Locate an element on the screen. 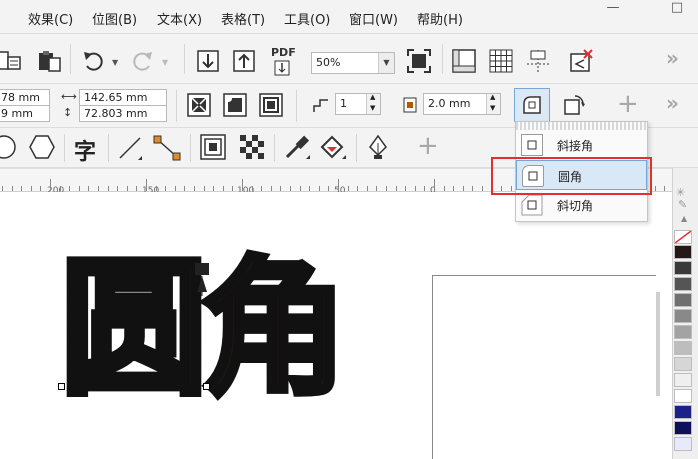 This screenshot has width=698, height=459. menu-tools: 工具(O) is located at coordinates (307, 18).